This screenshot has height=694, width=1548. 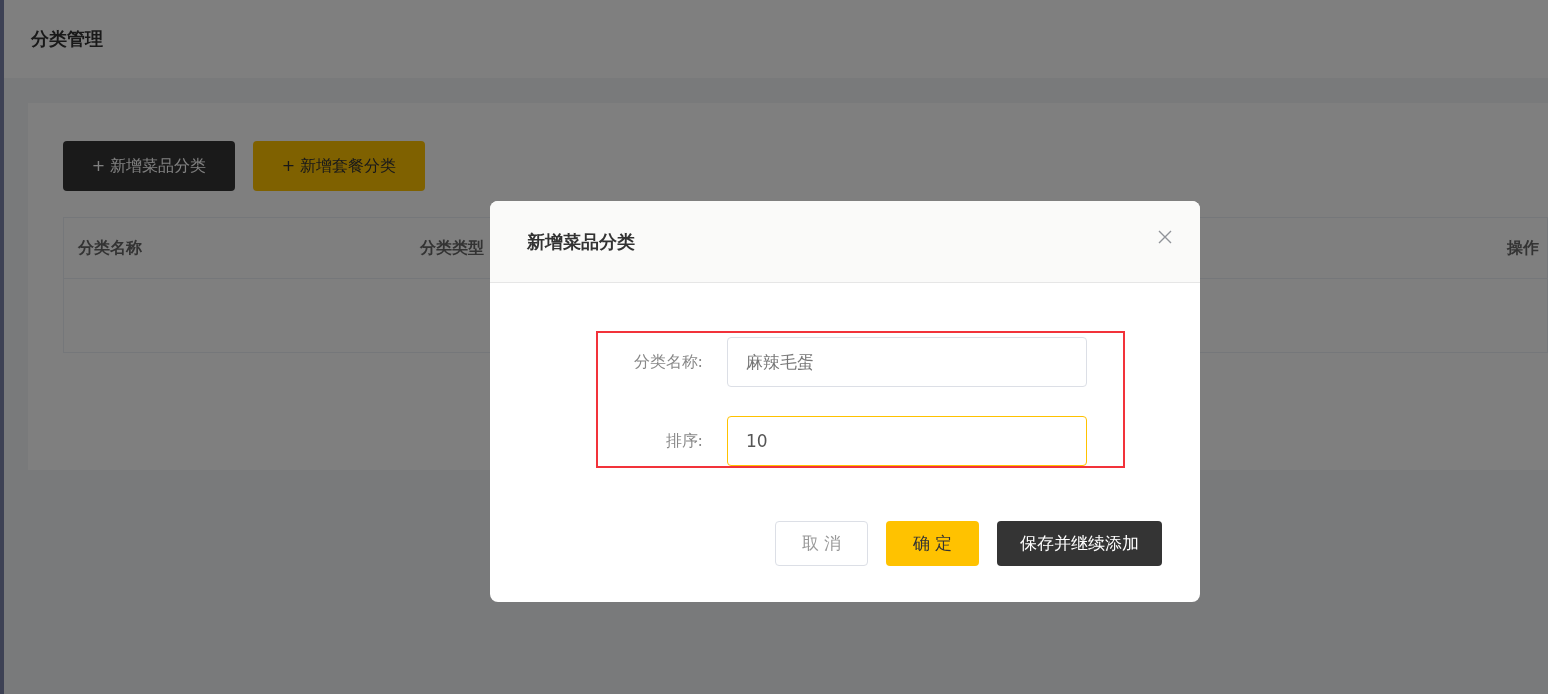 I want to click on field-label: 分类名称:, so click(x=667, y=362).